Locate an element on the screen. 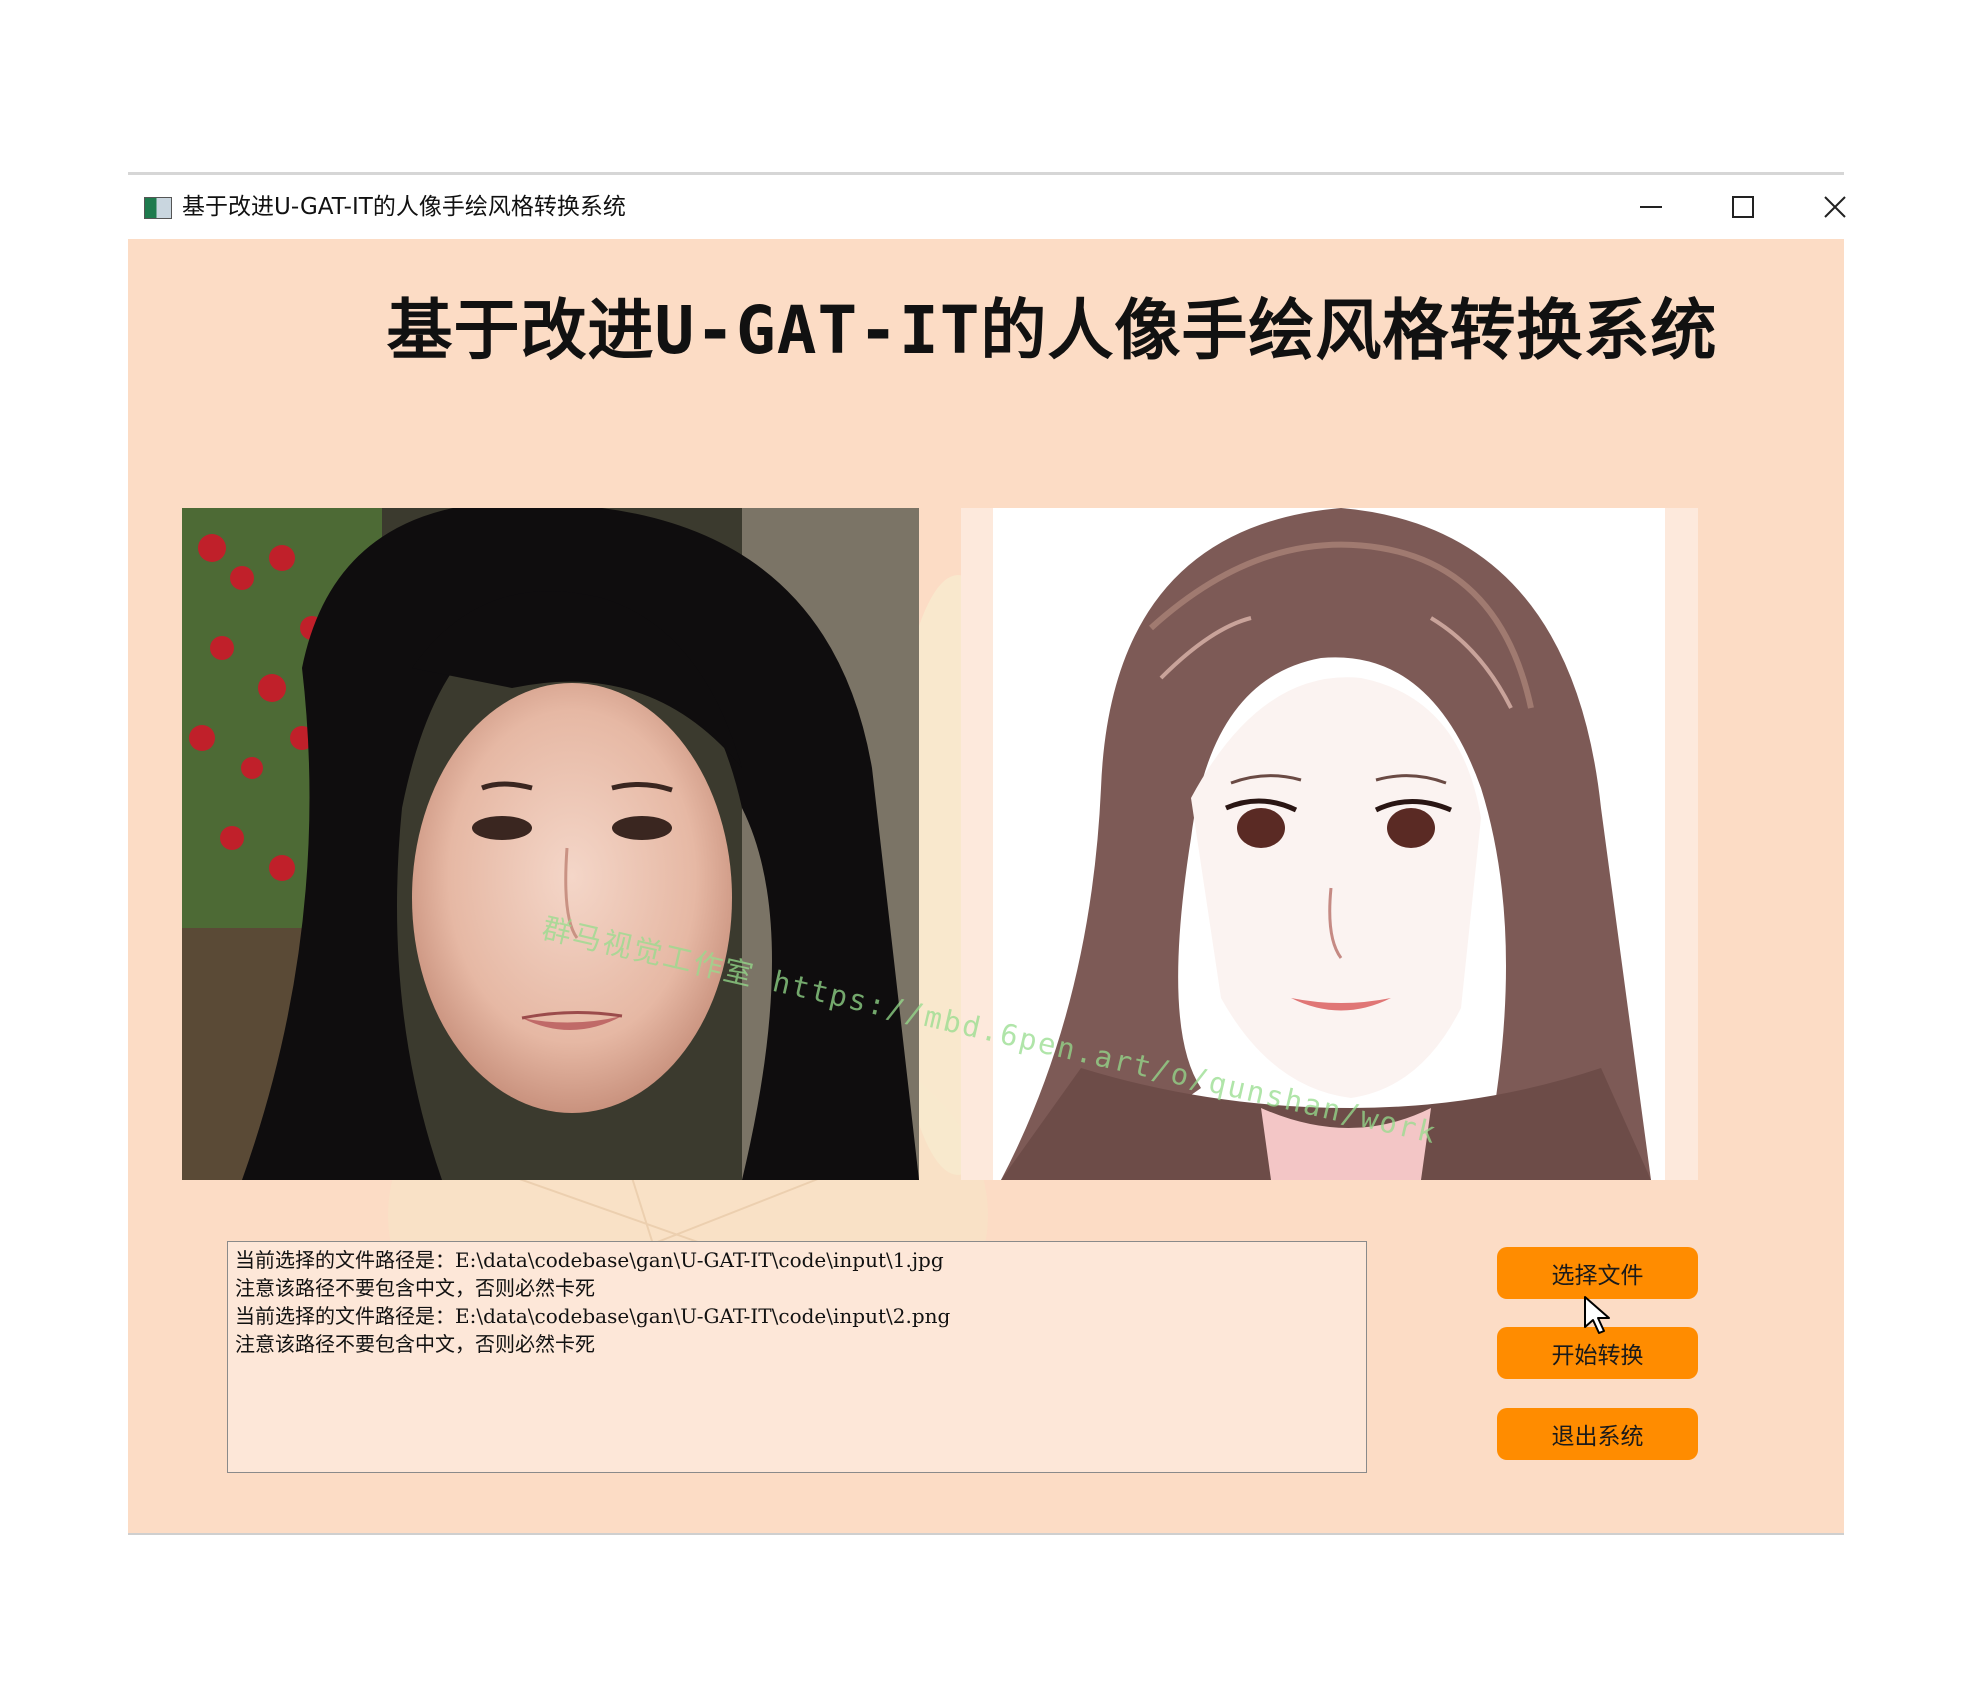 The height and width of the screenshot is (1701, 1970). mouse-cursor-icon is located at coordinates (1597, 1315).